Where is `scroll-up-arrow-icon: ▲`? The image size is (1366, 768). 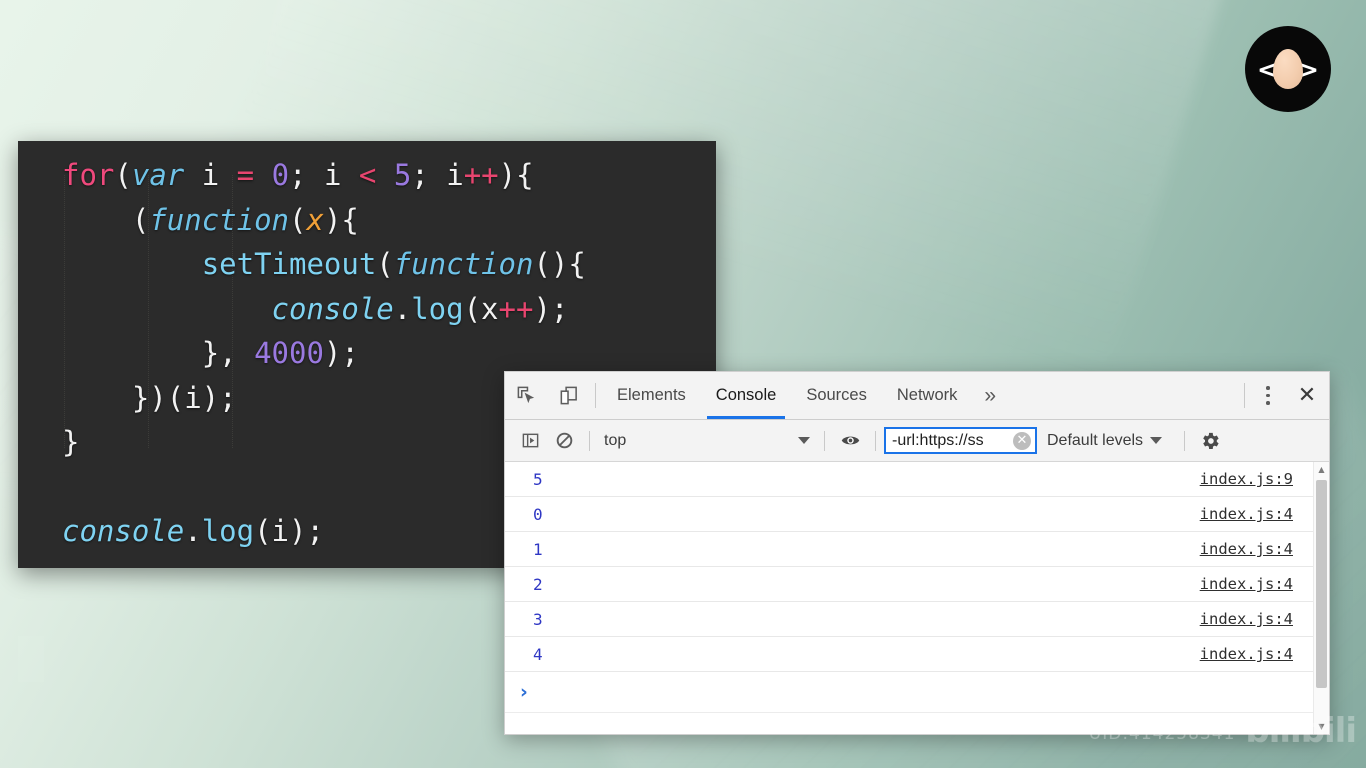
scroll-up-arrow-icon: ▲ is located at coordinates (1321, 469).